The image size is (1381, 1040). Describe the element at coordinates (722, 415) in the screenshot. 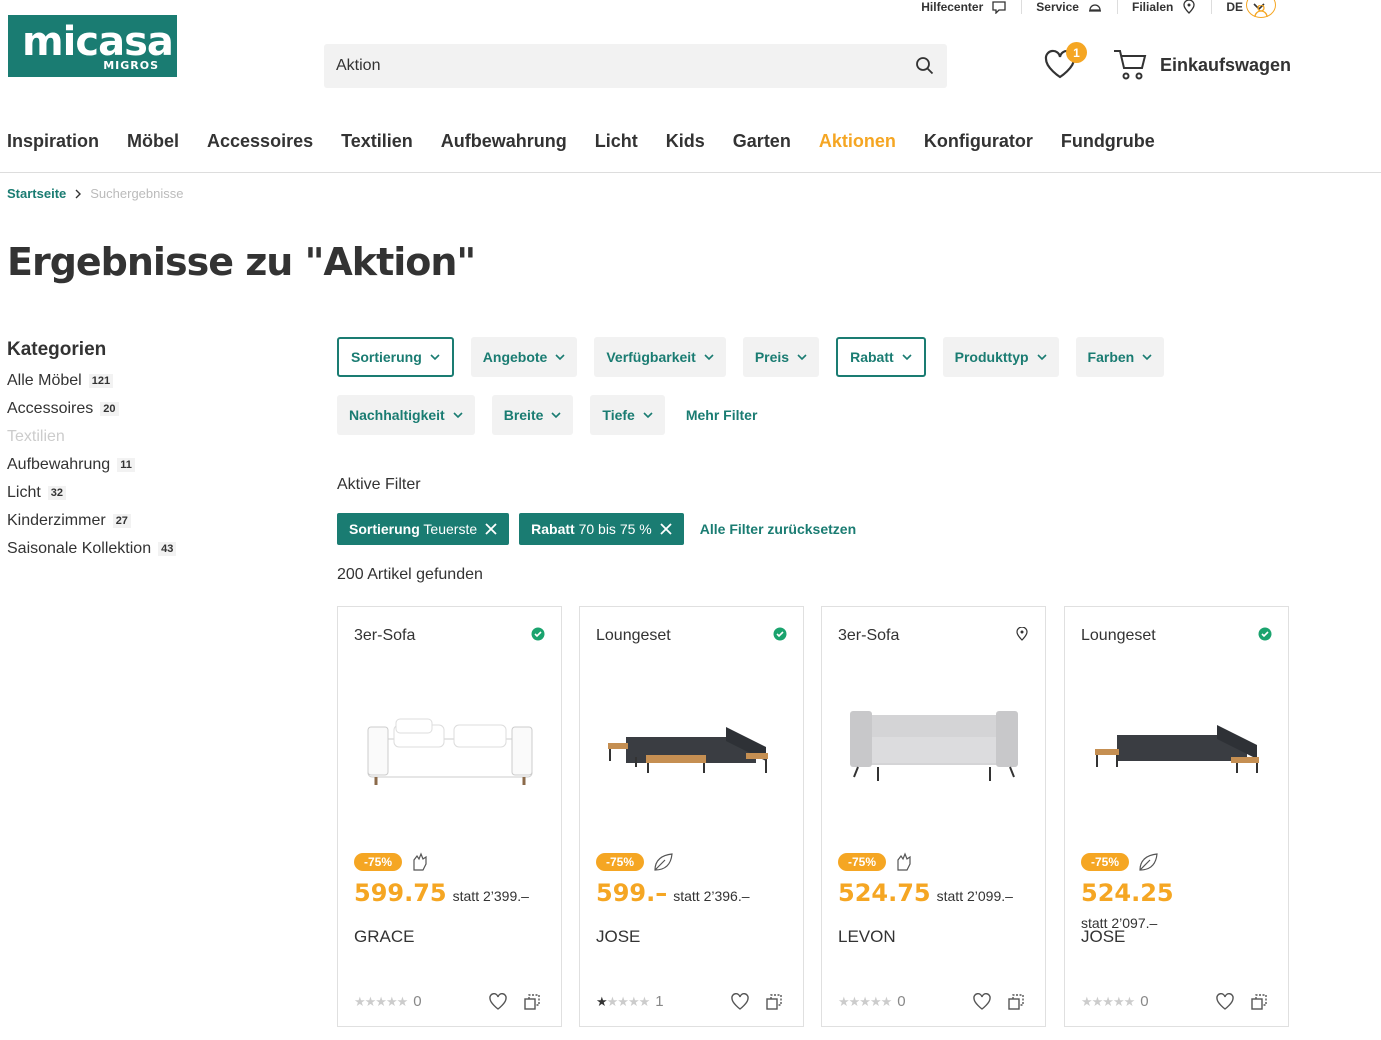

I see `more-filters-button: Mehr Filter` at that location.